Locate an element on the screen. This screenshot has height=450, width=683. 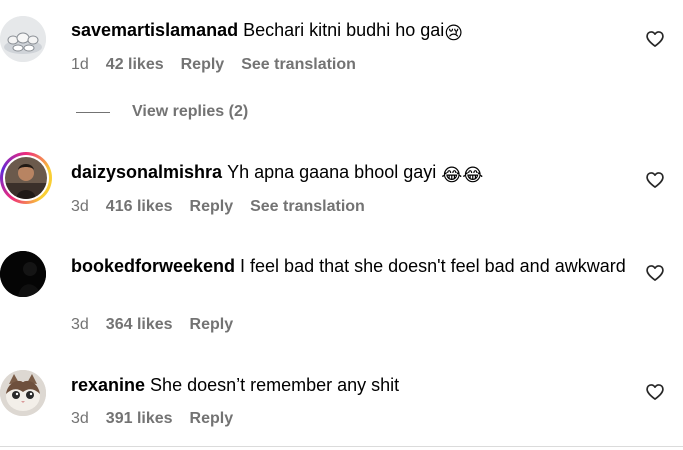
comment-text: She doesn’t remember any shit is located at coordinates (275, 385).